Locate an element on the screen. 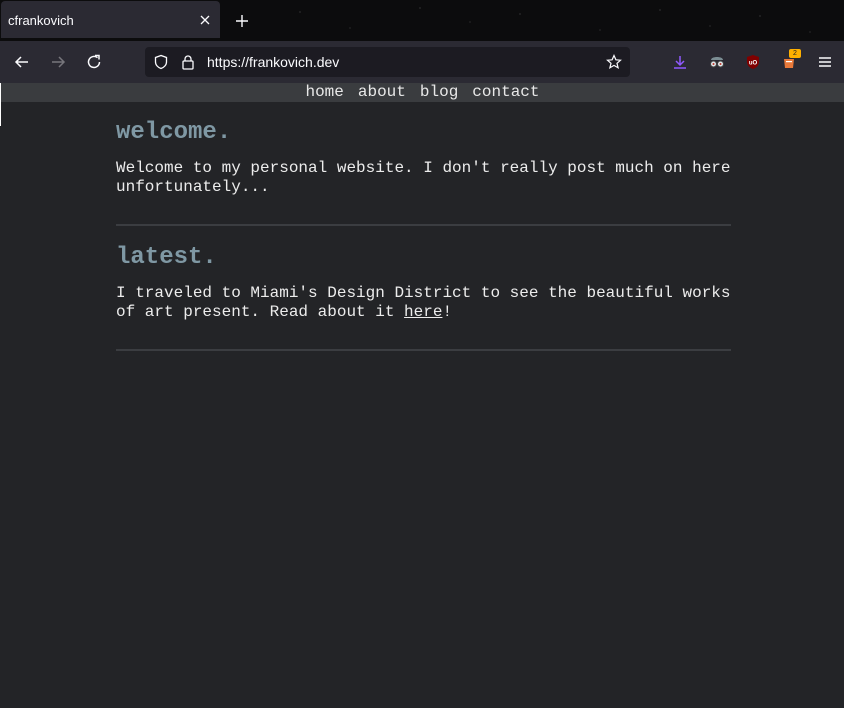 The width and height of the screenshot is (844, 708). tab-title: cfrankovich is located at coordinates (41, 20).